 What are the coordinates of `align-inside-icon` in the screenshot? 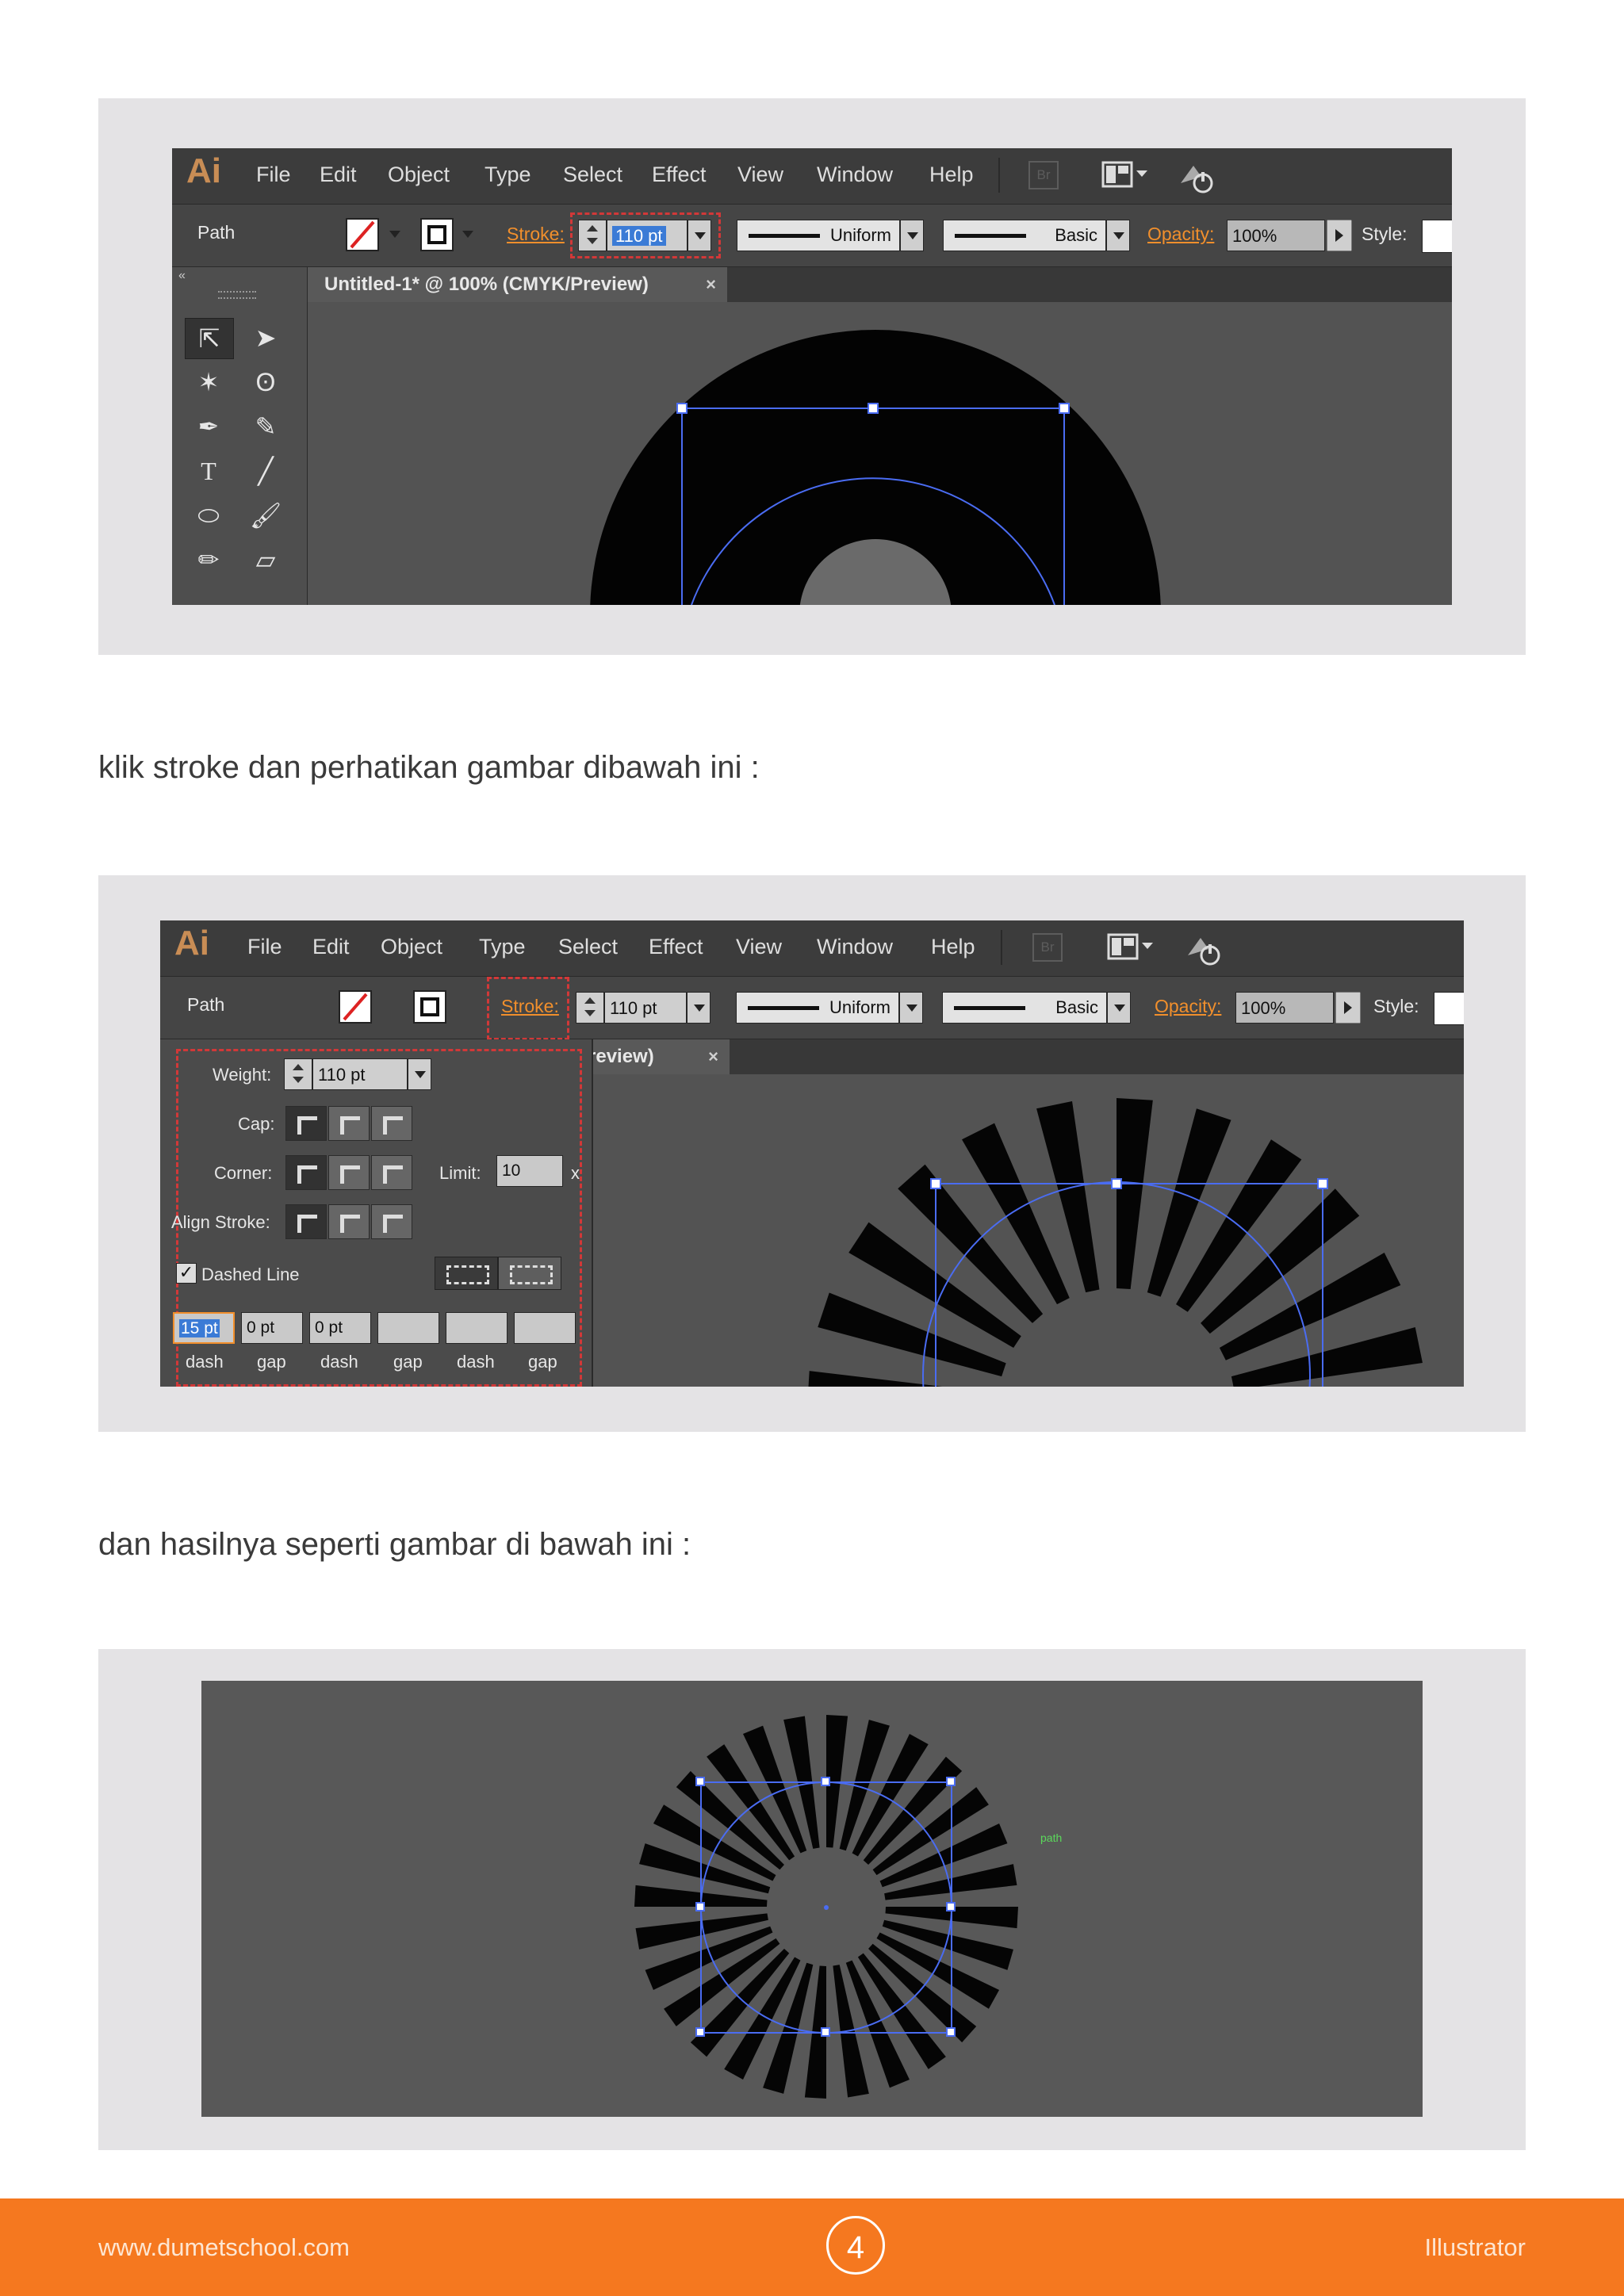 It's located at (349, 1221).